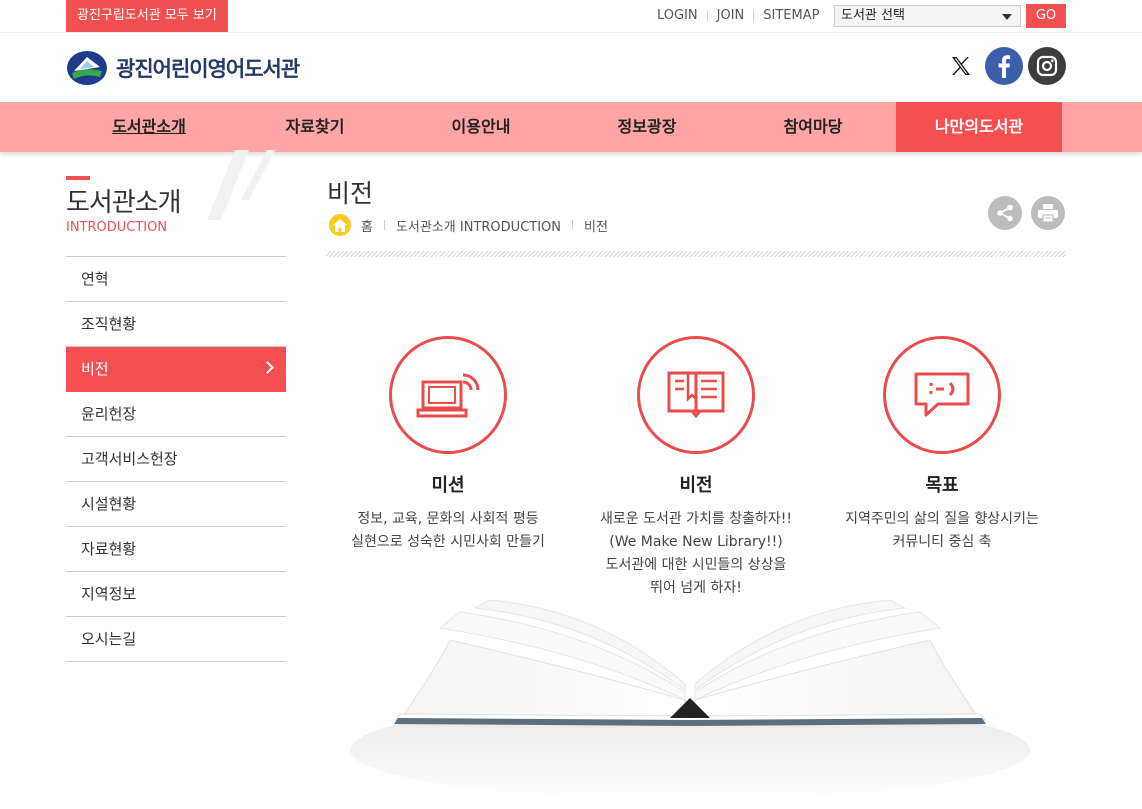 Image resolution: width=1142 pixels, height=809 pixels. What do you see at coordinates (873, 15) in the screenshot?
I see `library-select-value: 도서관 선택` at bounding box center [873, 15].